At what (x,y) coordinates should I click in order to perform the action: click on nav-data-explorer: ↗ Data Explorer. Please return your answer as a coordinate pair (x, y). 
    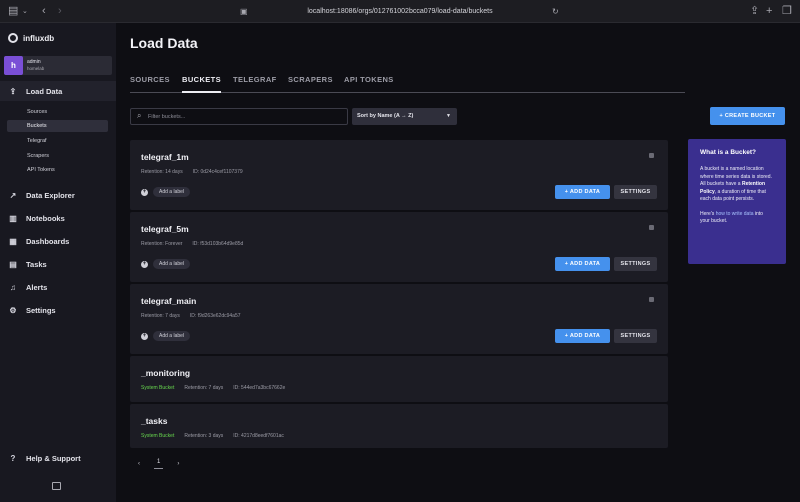
    Looking at the image, I should click on (58, 195).